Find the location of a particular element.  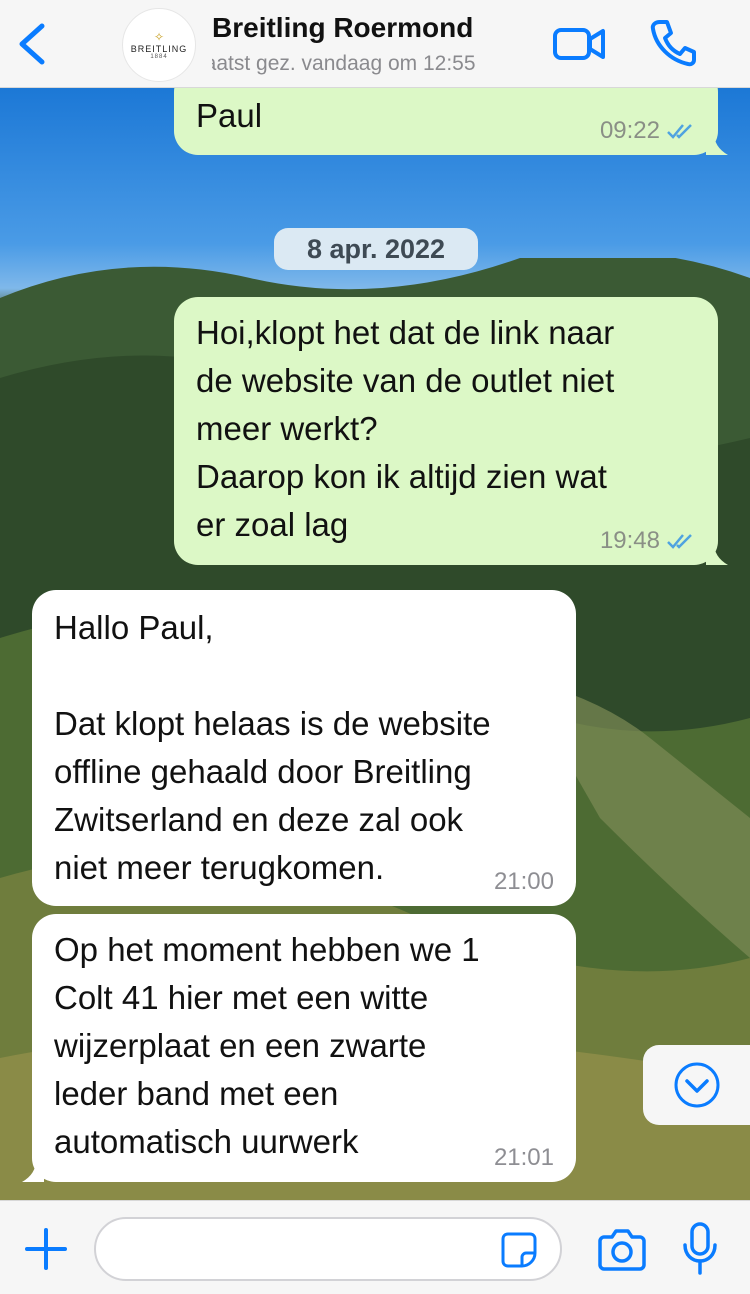

message-line: Colt 41 hier met een witte is located at coordinates (241, 997).